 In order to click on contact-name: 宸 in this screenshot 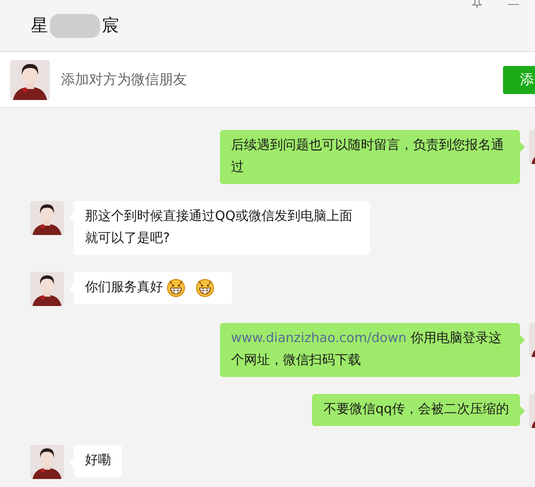, I will do `click(110, 26)`.